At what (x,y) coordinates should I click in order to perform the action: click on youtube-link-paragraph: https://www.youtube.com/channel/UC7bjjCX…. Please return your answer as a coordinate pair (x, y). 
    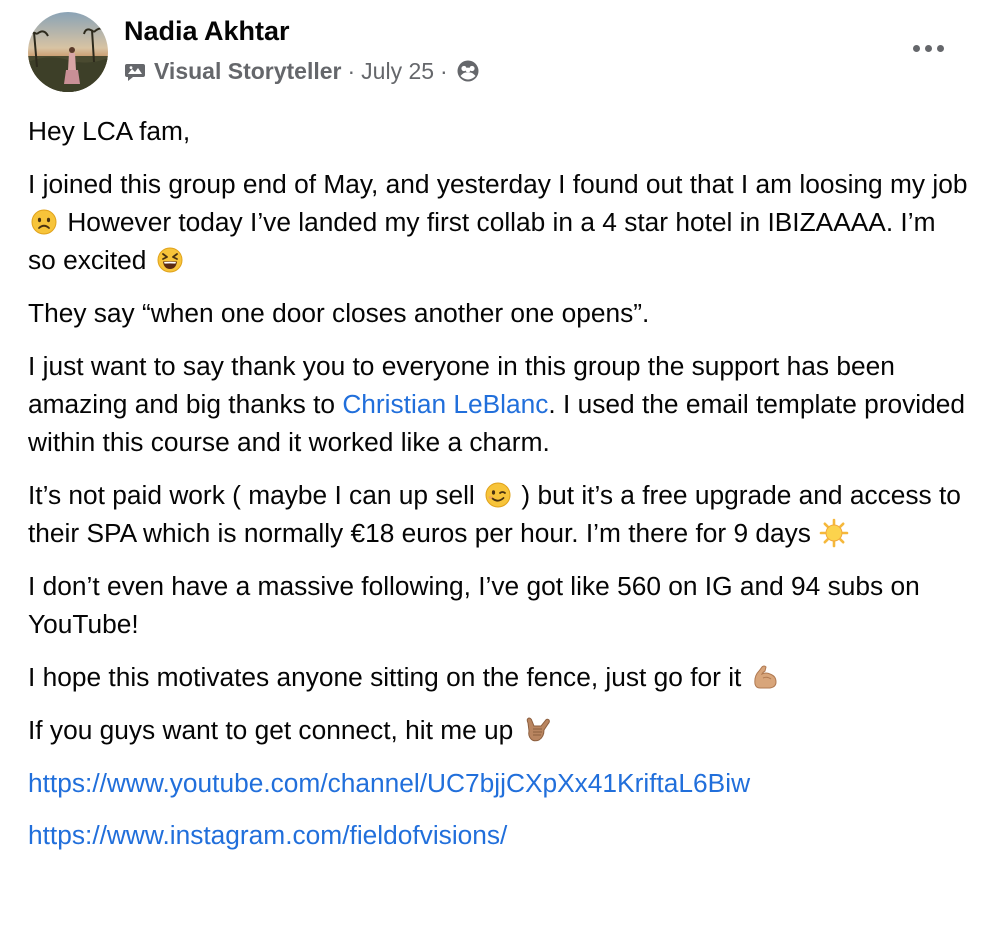
    Looking at the image, I should click on (498, 783).